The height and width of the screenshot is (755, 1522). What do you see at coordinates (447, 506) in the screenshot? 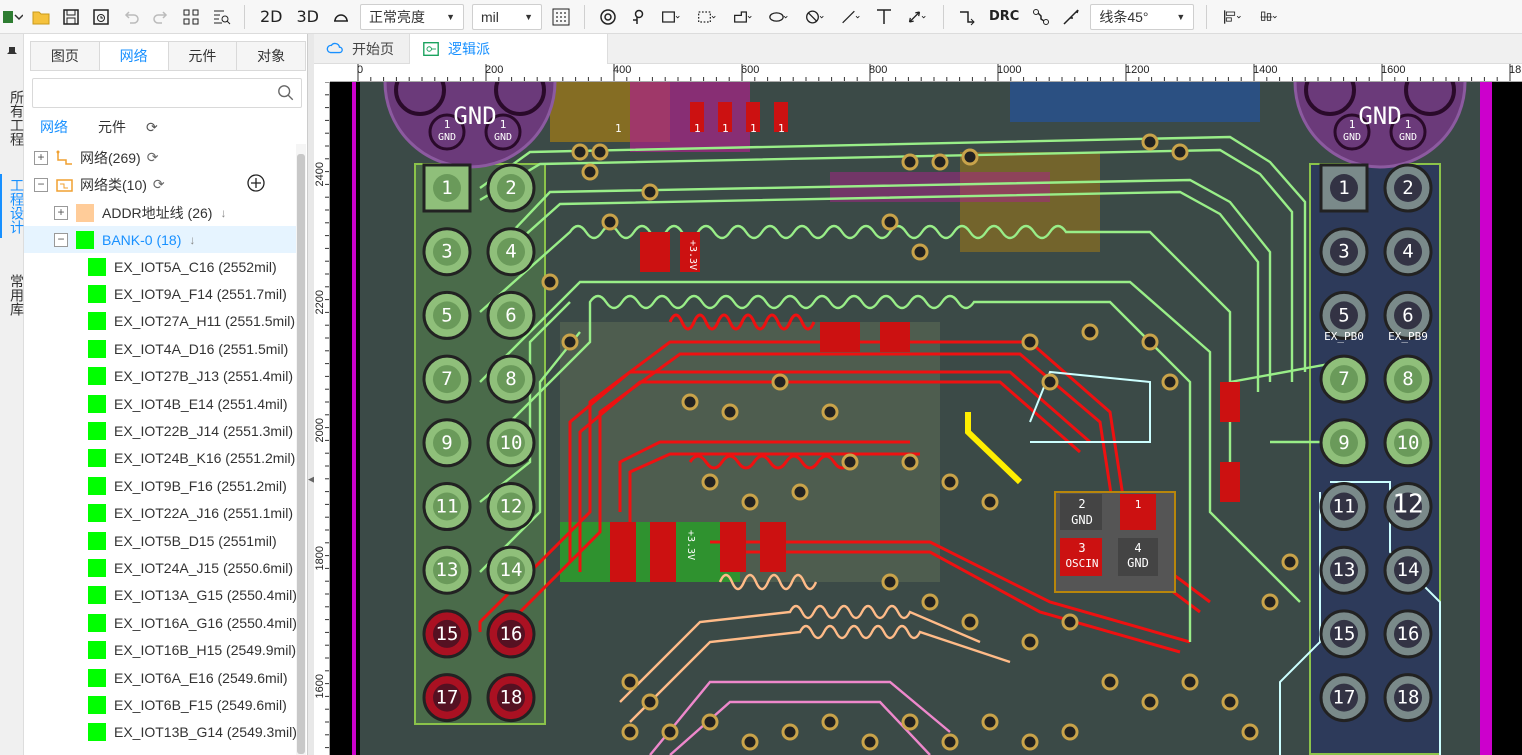
I see `header-pin: 11` at bounding box center [447, 506].